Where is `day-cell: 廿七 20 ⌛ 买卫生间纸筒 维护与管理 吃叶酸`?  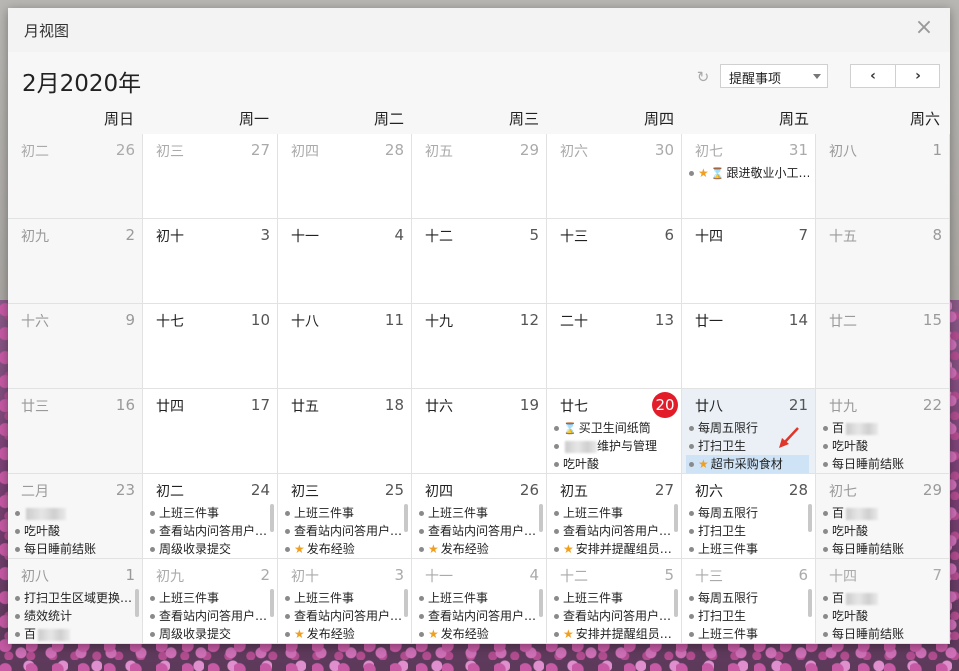 day-cell: 廿七 20 ⌛ 买卫生间纸筒 维护与管理 吃叶酸 is located at coordinates (614, 431).